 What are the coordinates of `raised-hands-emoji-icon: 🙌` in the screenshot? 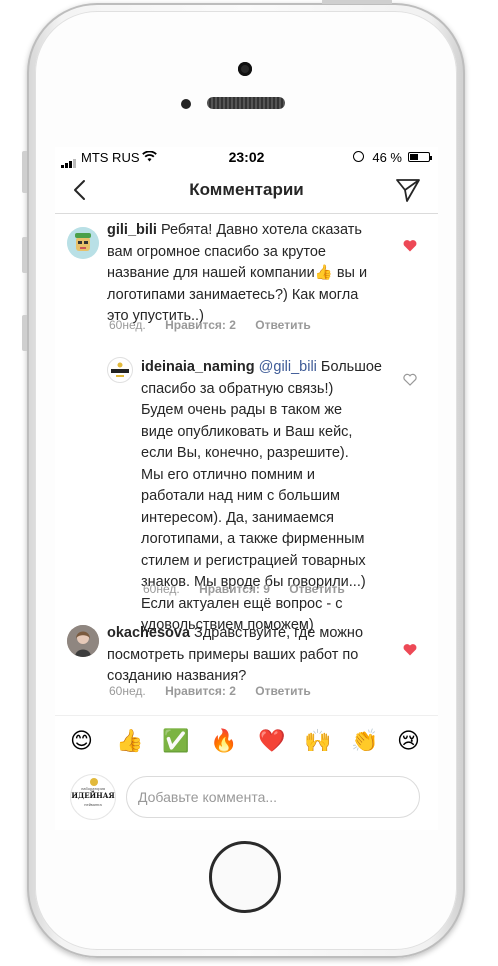 It's located at (317, 741).